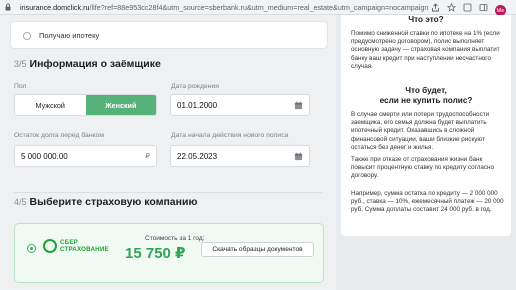 This screenshot has height=290, width=516. Describe the element at coordinates (169, 35) in the screenshot. I see `mortgage-option-card: Получаю ипотеку` at that location.